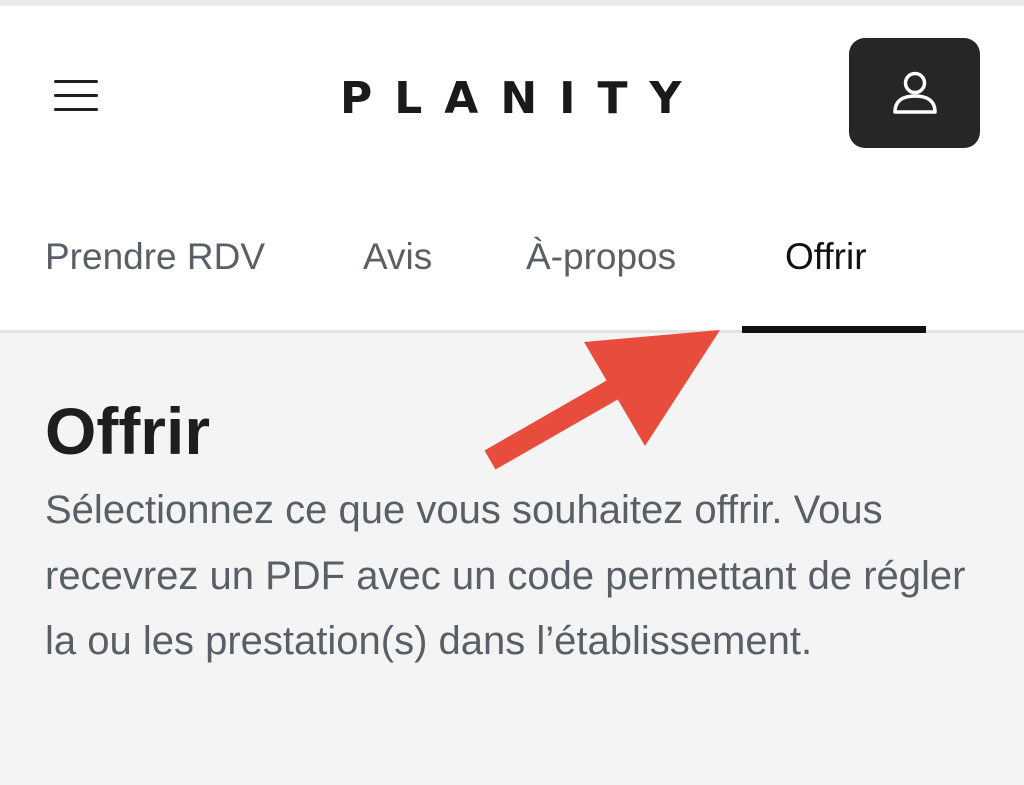  I want to click on red-arrow-annotation, so click(602, 400).